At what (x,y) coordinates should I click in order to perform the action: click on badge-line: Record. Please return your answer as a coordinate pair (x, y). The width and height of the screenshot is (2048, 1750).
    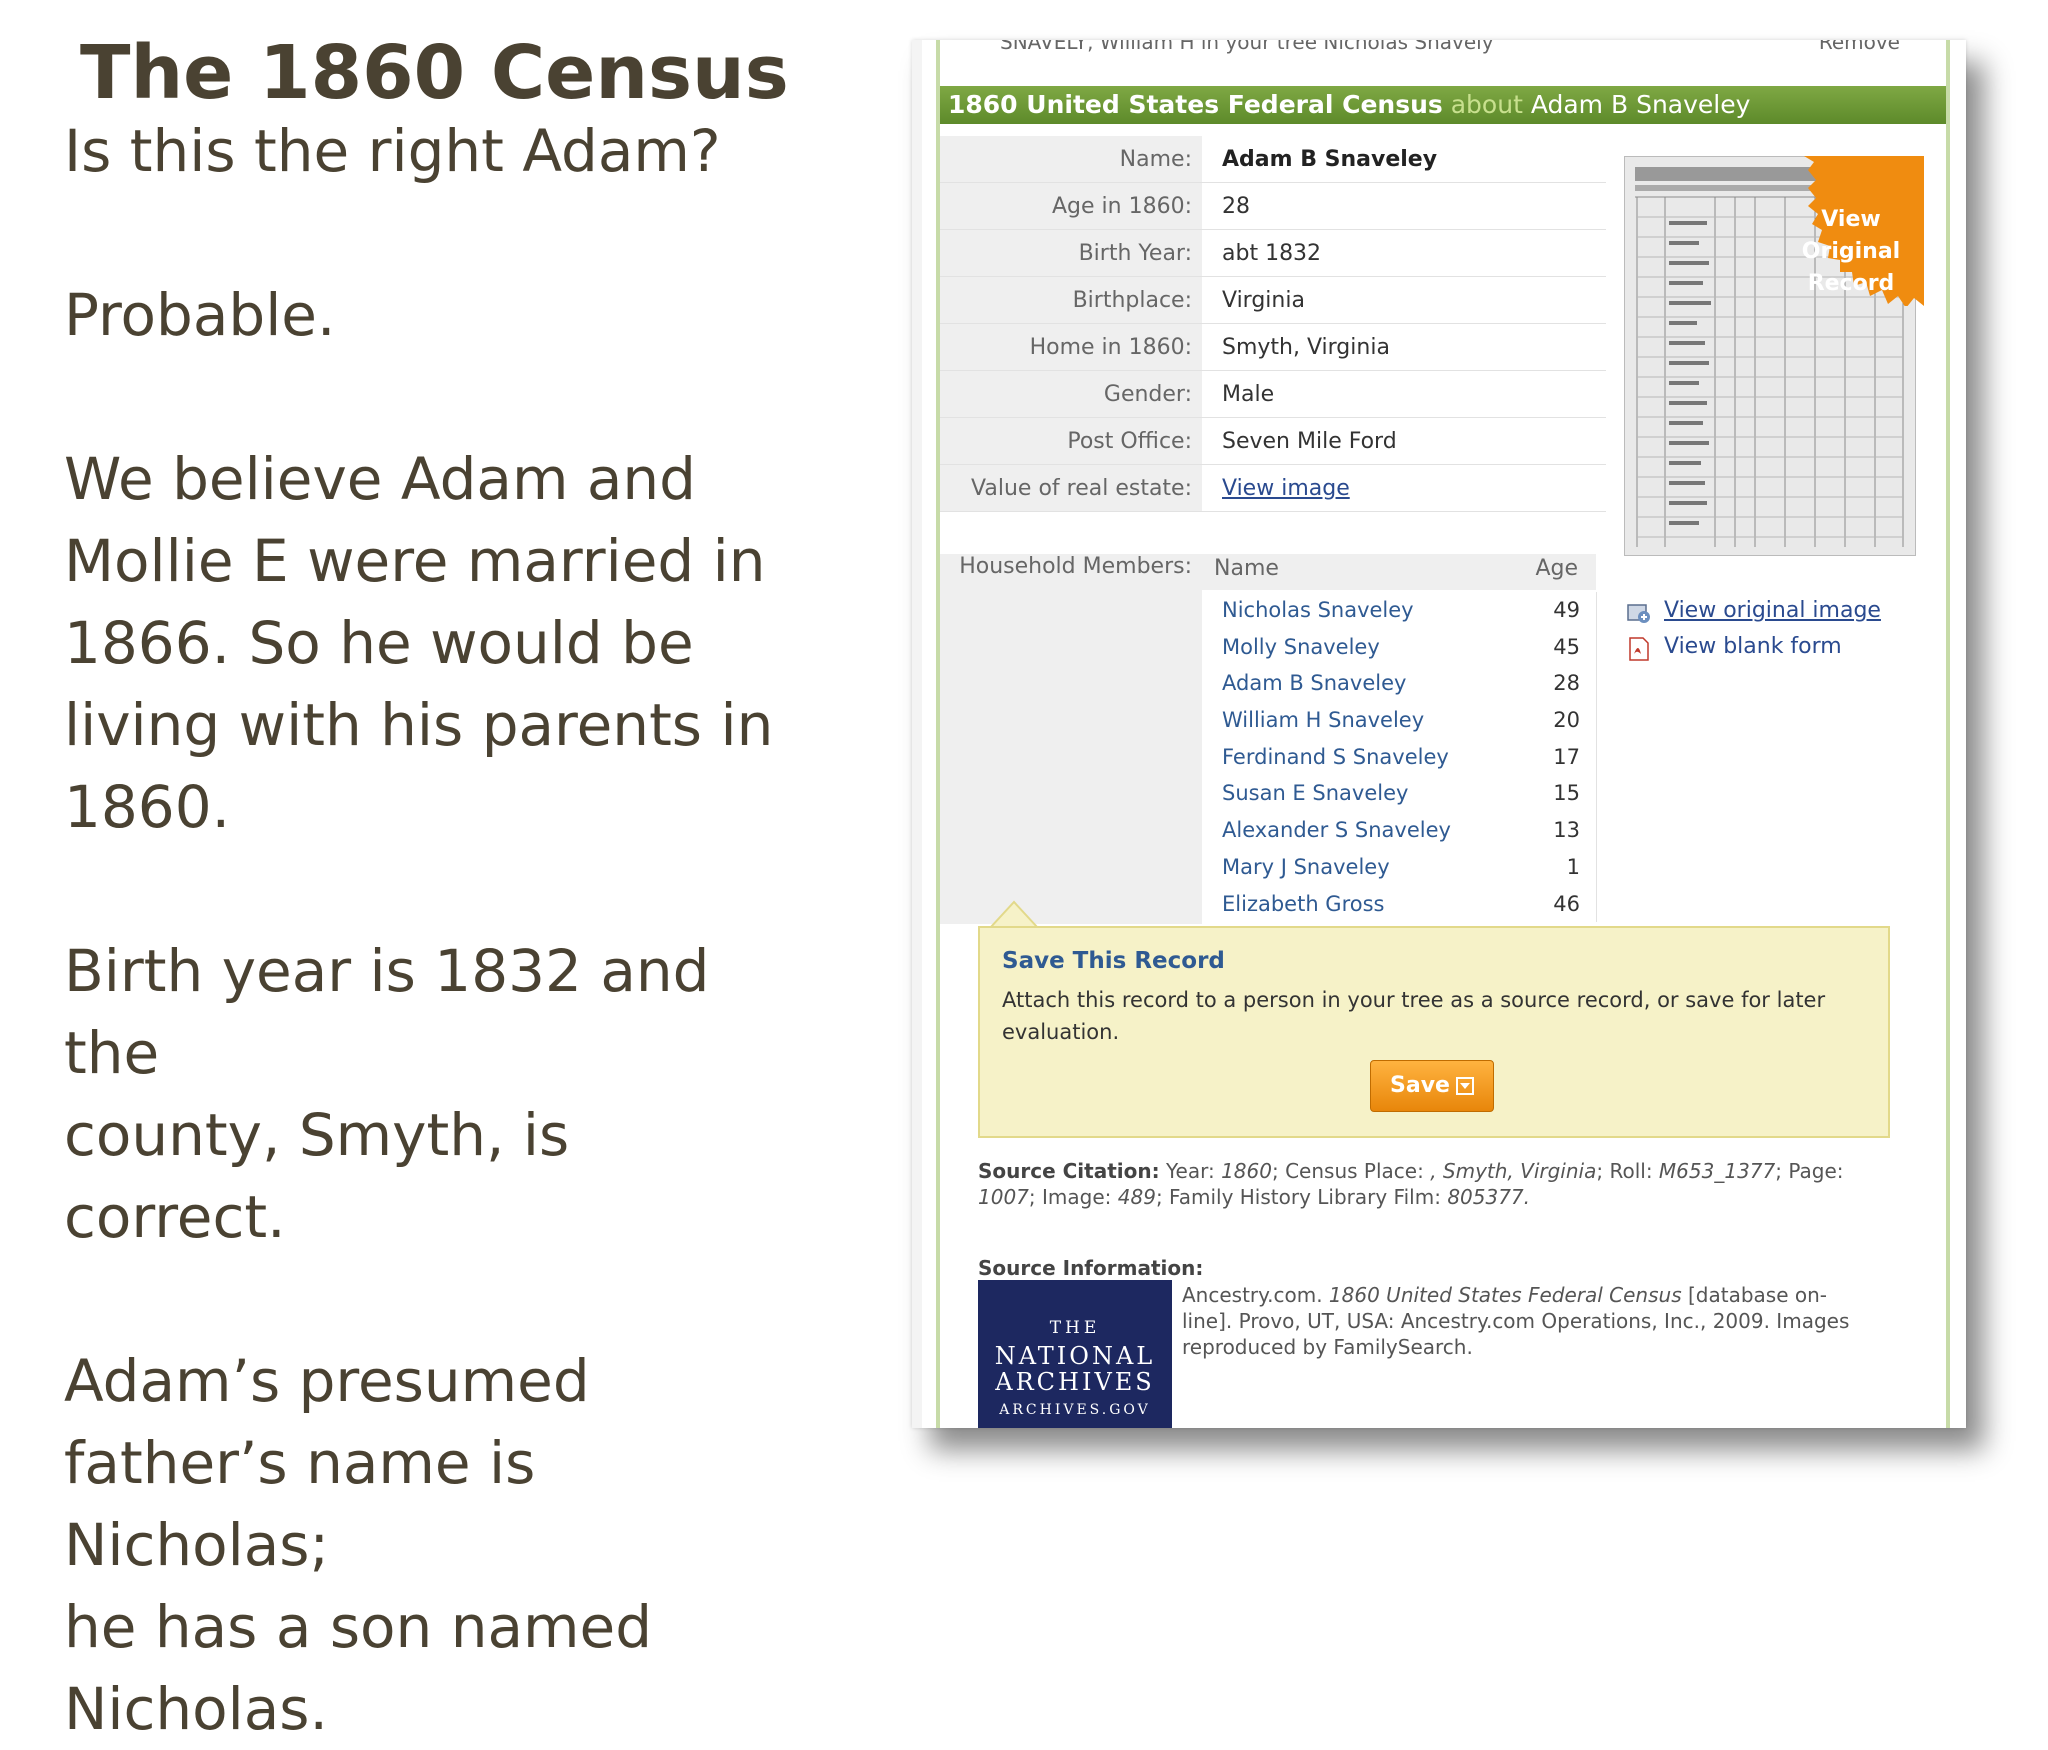
    Looking at the image, I should click on (1851, 283).